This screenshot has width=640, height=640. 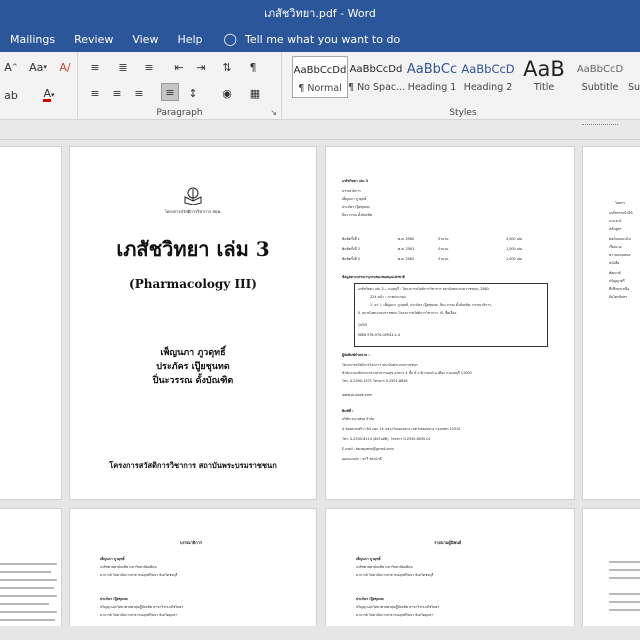 What do you see at coordinates (179, 67) in the screenshot?
I see `decrease-indent-icon: ⇤` at bounding box center [179, 67].